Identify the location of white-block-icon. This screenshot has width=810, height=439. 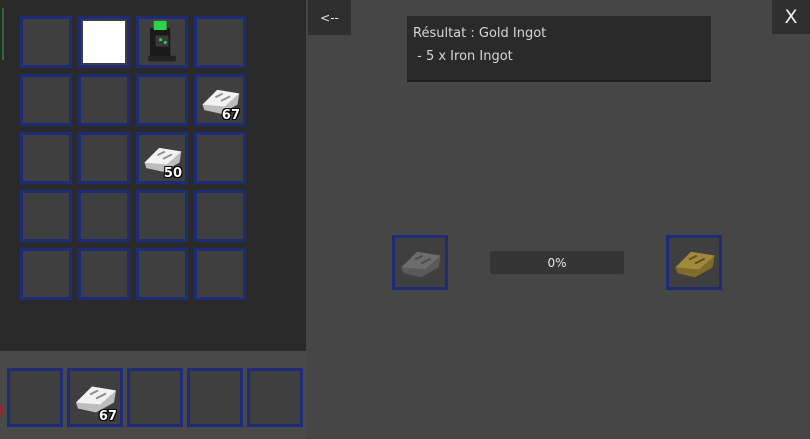
(104, 42).